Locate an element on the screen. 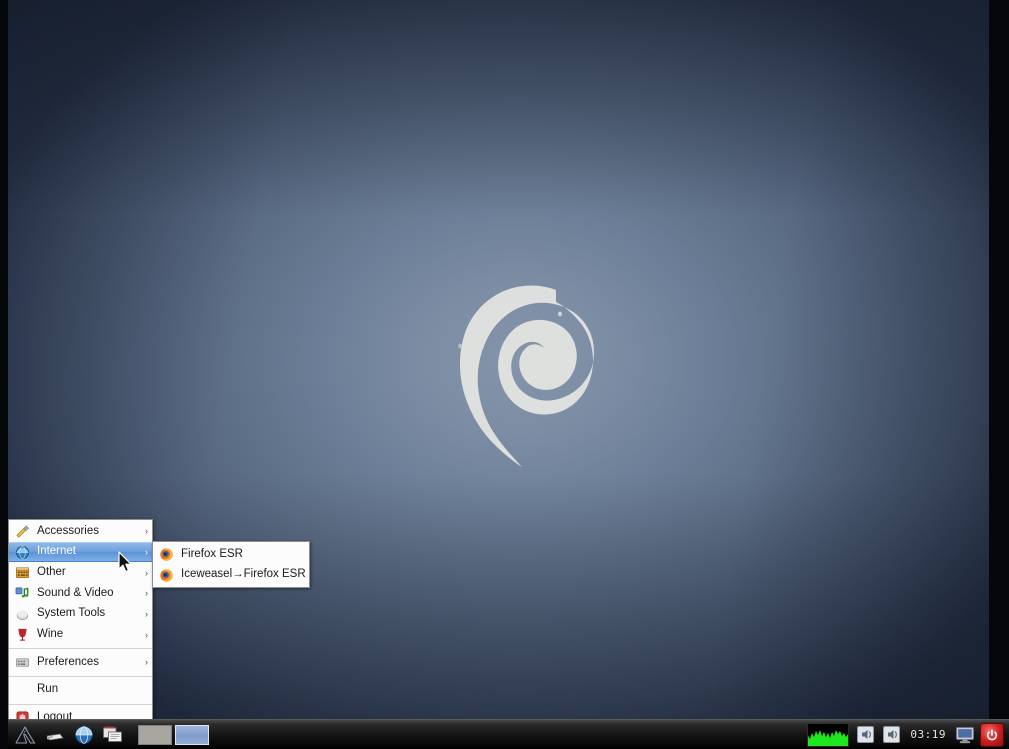 The height and width of the screenshot is (749, 1009). file-manager-icon is located at coordinates (112, 734).